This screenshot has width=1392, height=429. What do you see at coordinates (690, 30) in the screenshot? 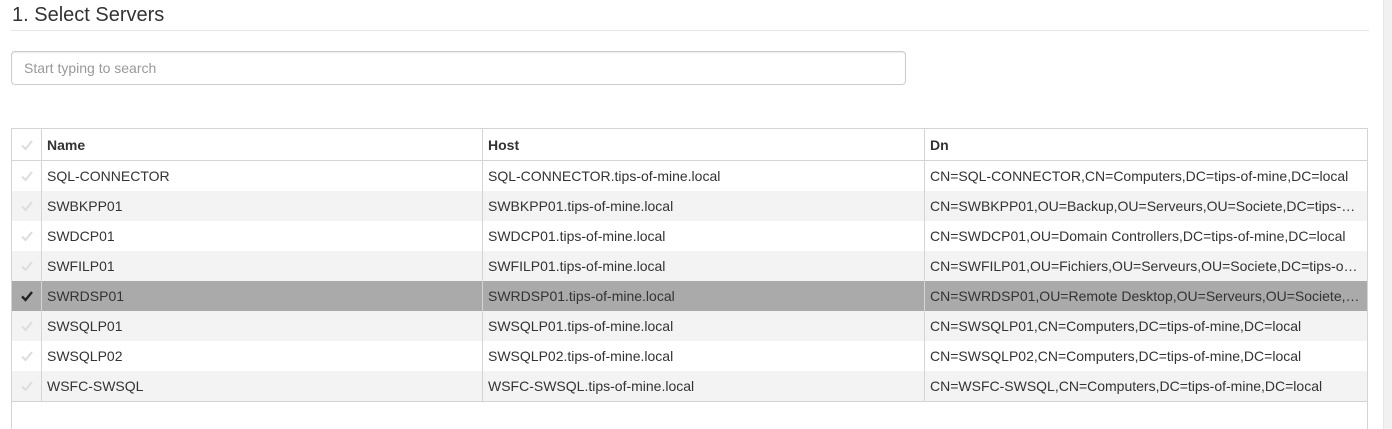
I see `title-divider` at bounding box center [690, 30].